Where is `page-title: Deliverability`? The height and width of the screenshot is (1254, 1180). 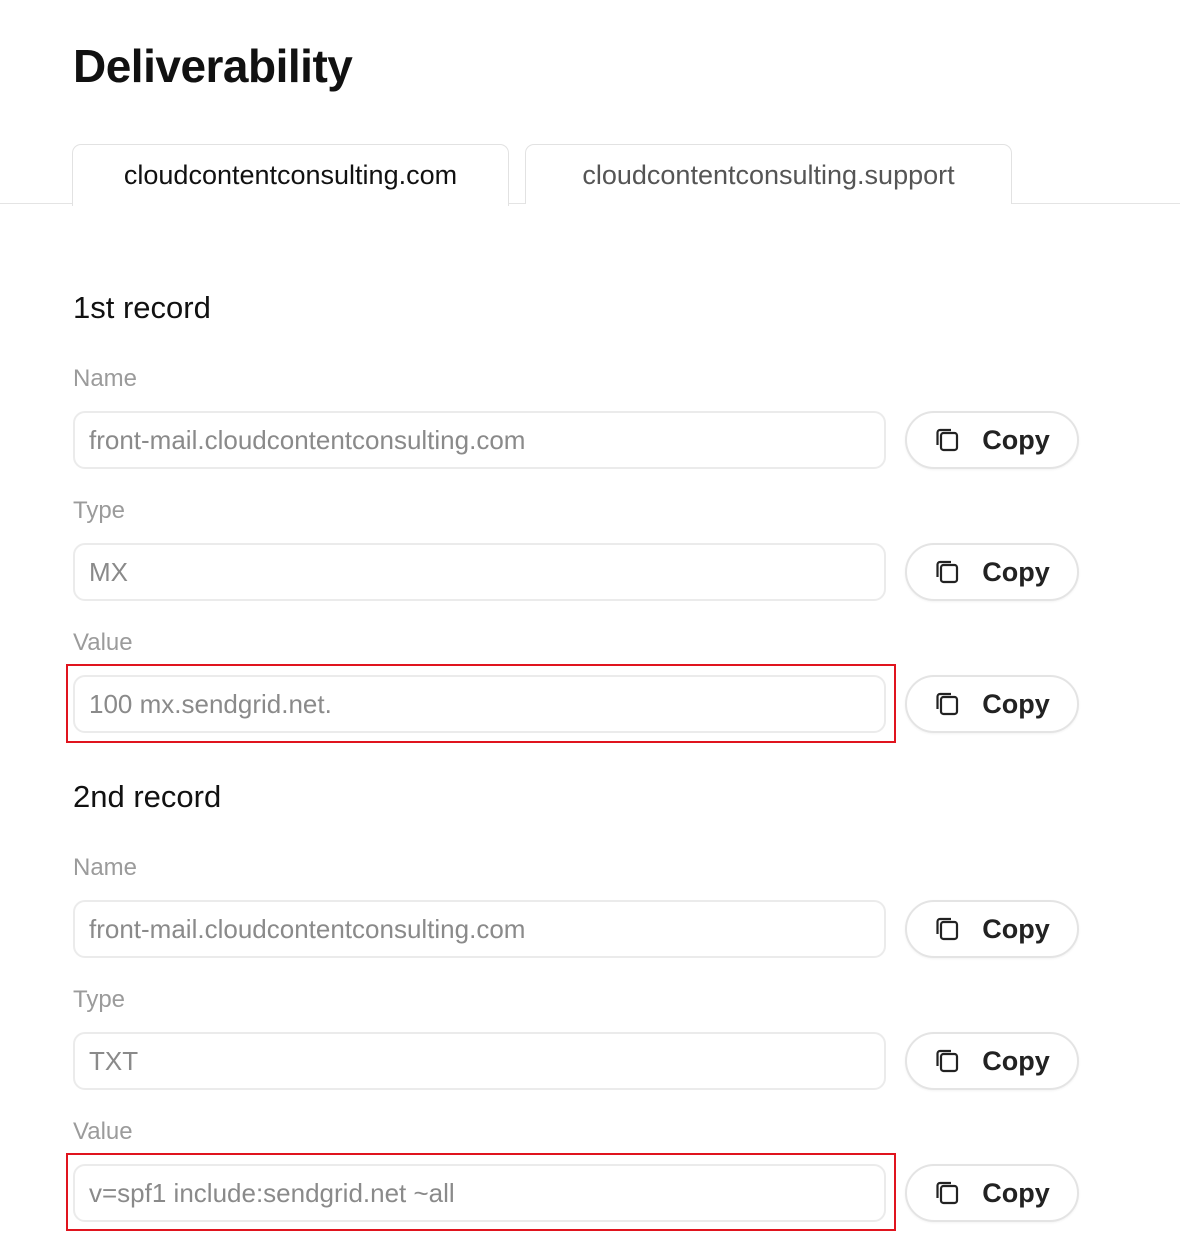
page-title: Deliverability is located at coordinates (213, 66).